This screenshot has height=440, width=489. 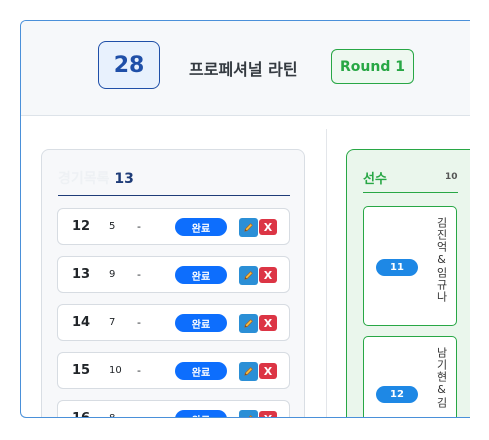 I want to click on column-divider, so click(x=326, y=273).